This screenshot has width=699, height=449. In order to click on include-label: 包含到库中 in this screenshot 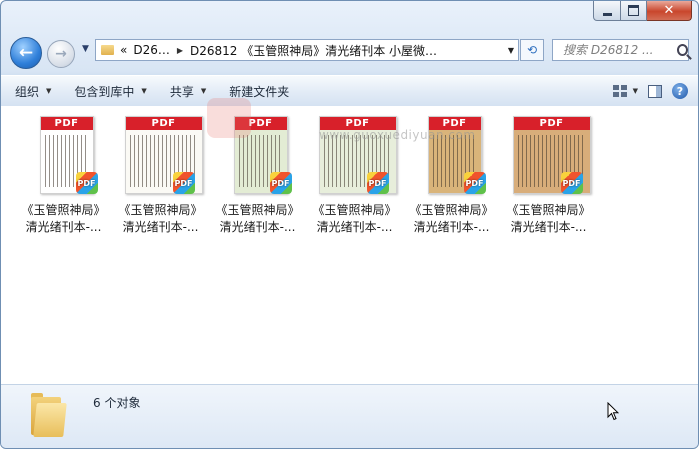, I will do `click(104, 91)`.